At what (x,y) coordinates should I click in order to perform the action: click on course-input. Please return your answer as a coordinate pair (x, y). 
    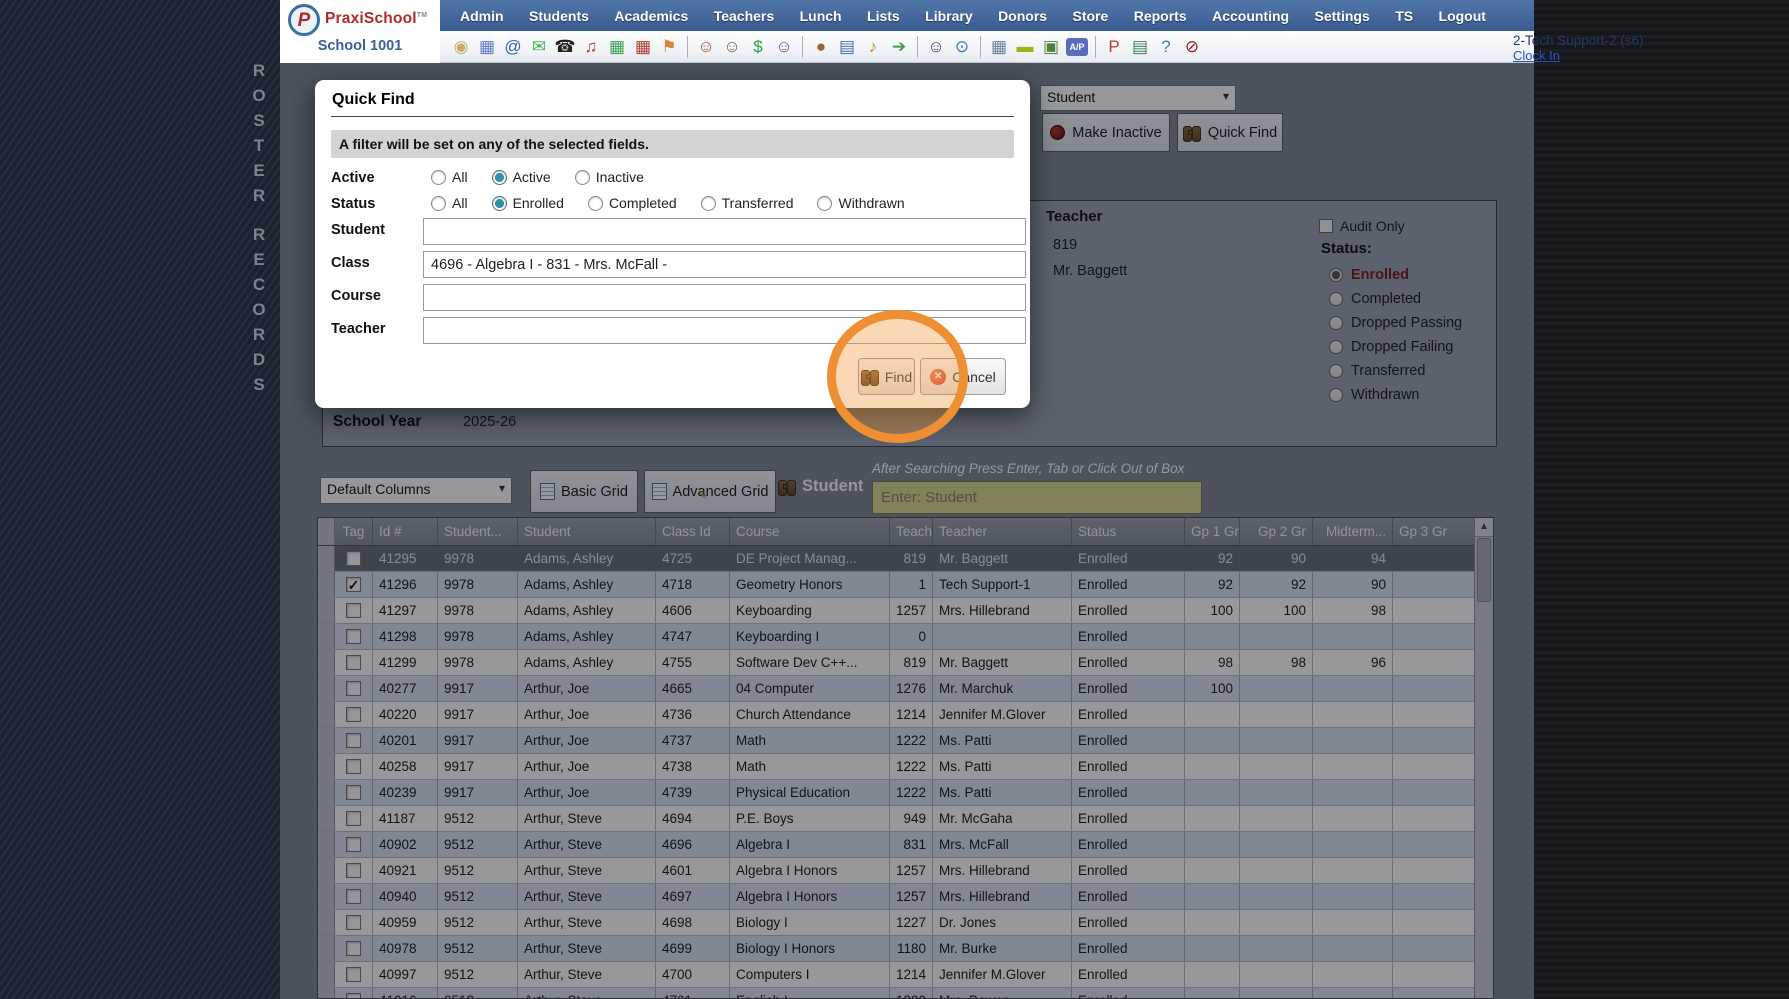
    Looking at the image, I should click on (724, 297).